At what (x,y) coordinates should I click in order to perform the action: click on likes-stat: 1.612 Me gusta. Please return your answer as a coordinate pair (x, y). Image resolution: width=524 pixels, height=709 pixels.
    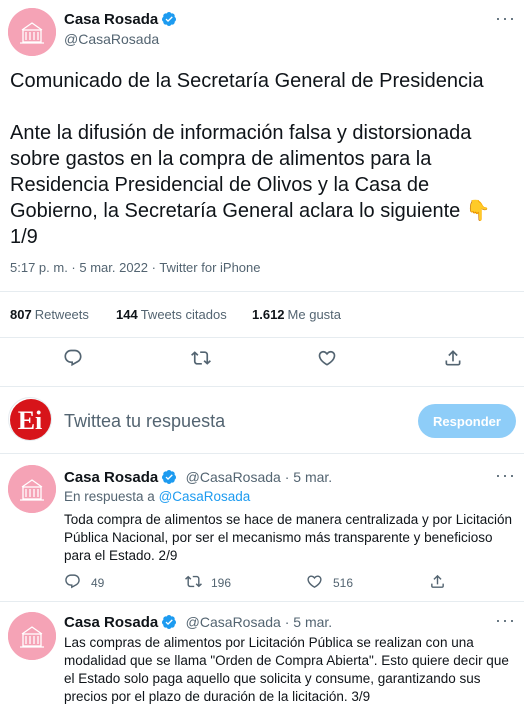
    Looking at the image, I should click on (296, 315).